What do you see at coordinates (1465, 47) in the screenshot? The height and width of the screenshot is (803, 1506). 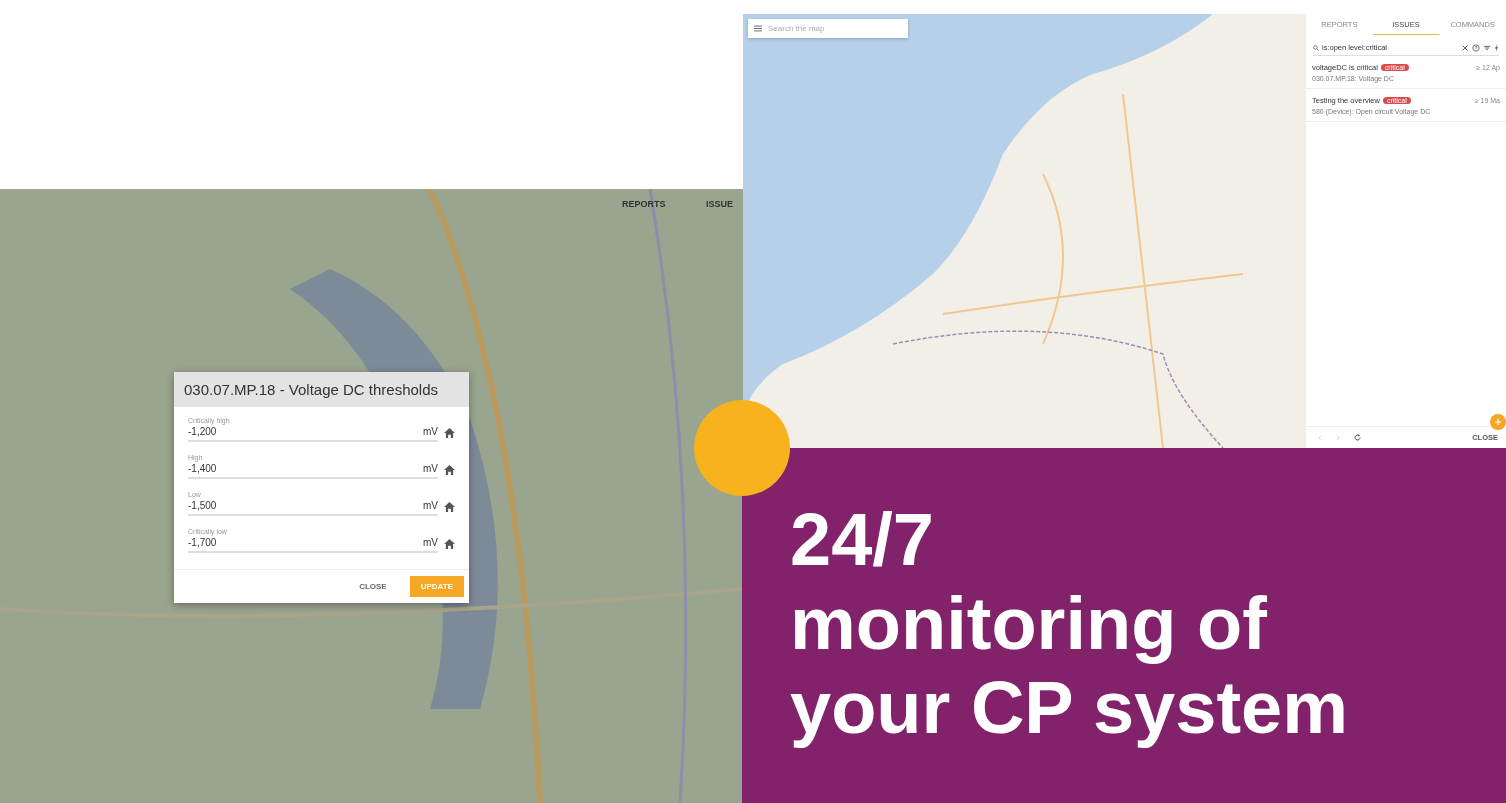 I see `close-icon` at bounding box center [1465, 47].